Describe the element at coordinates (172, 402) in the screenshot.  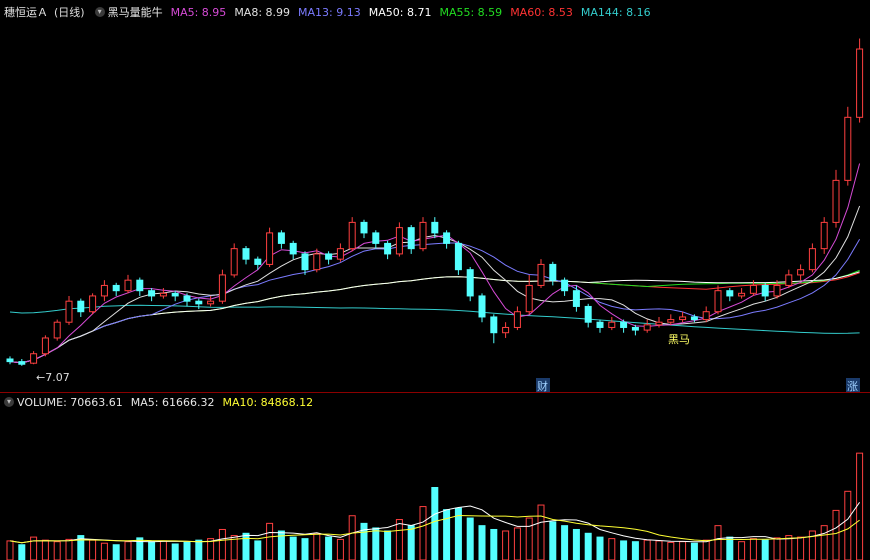
I see `volume-ma5-label: MA5: 61666.32` at that location.